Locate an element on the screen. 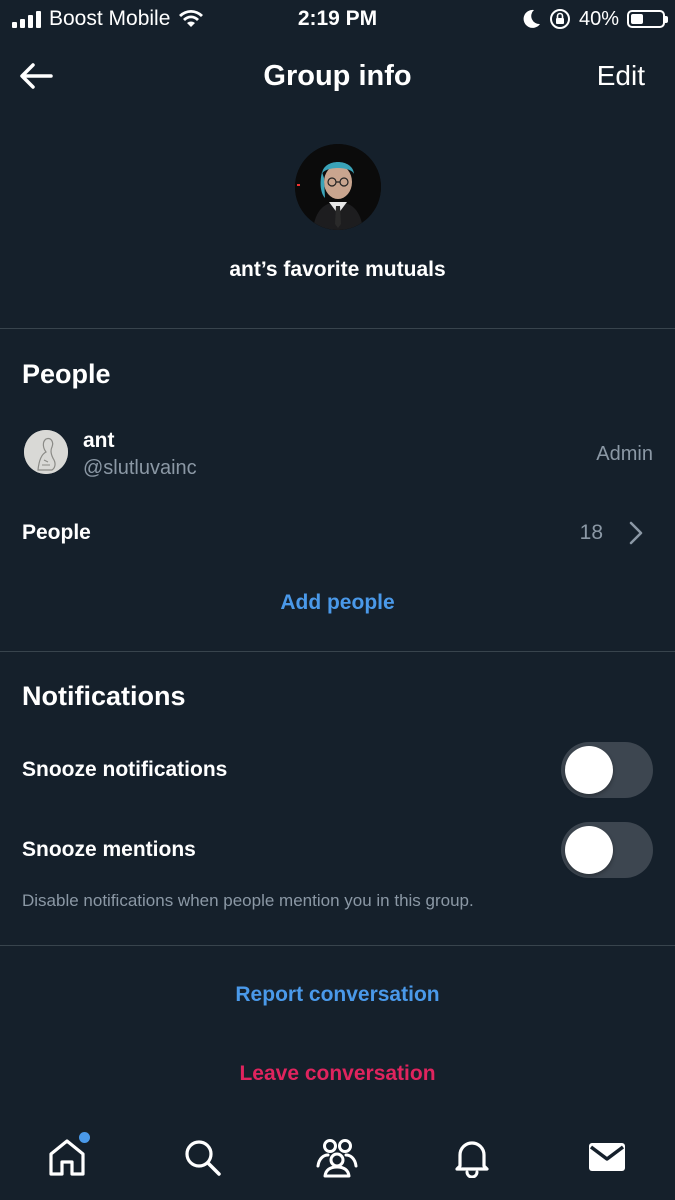 The image size is (675, 1200). moon-icon is located at coordinates (531, 18).